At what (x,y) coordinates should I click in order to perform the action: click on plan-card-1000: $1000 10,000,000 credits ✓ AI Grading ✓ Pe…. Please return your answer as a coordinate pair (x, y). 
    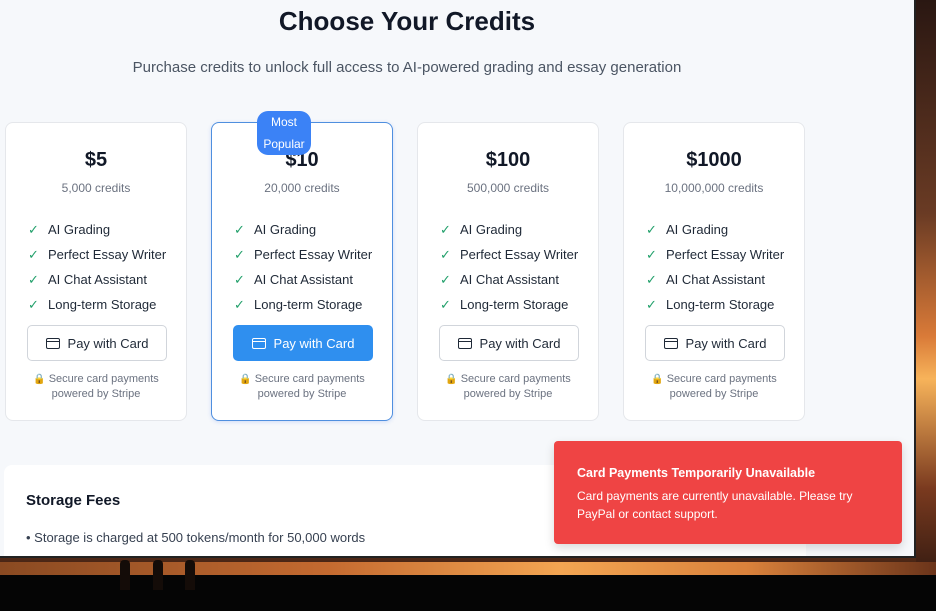
    Looking at the image, I should click on (714, 271).